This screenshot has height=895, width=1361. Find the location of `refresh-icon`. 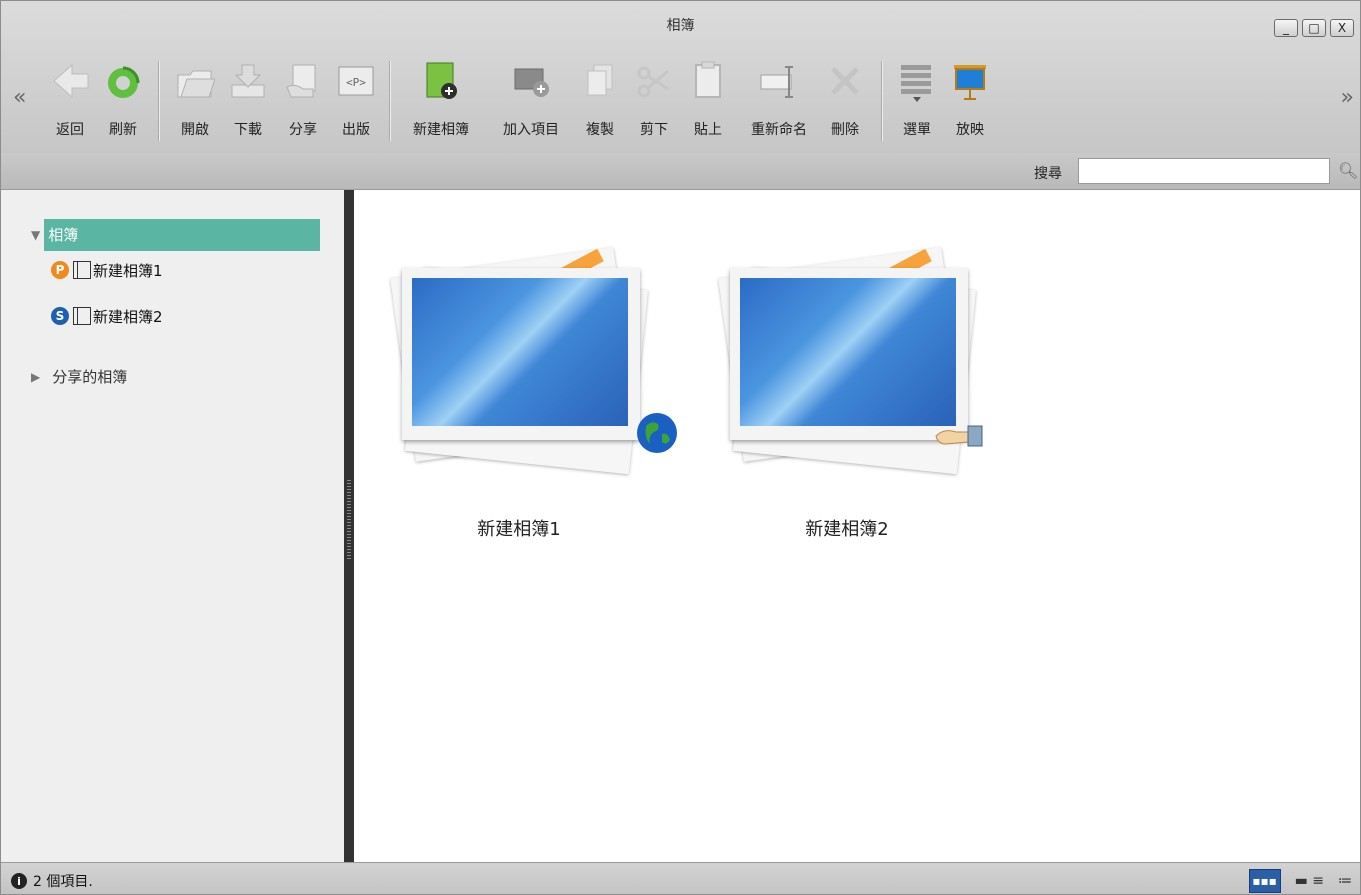

refresh-icon is located at coordinates (123, 81).